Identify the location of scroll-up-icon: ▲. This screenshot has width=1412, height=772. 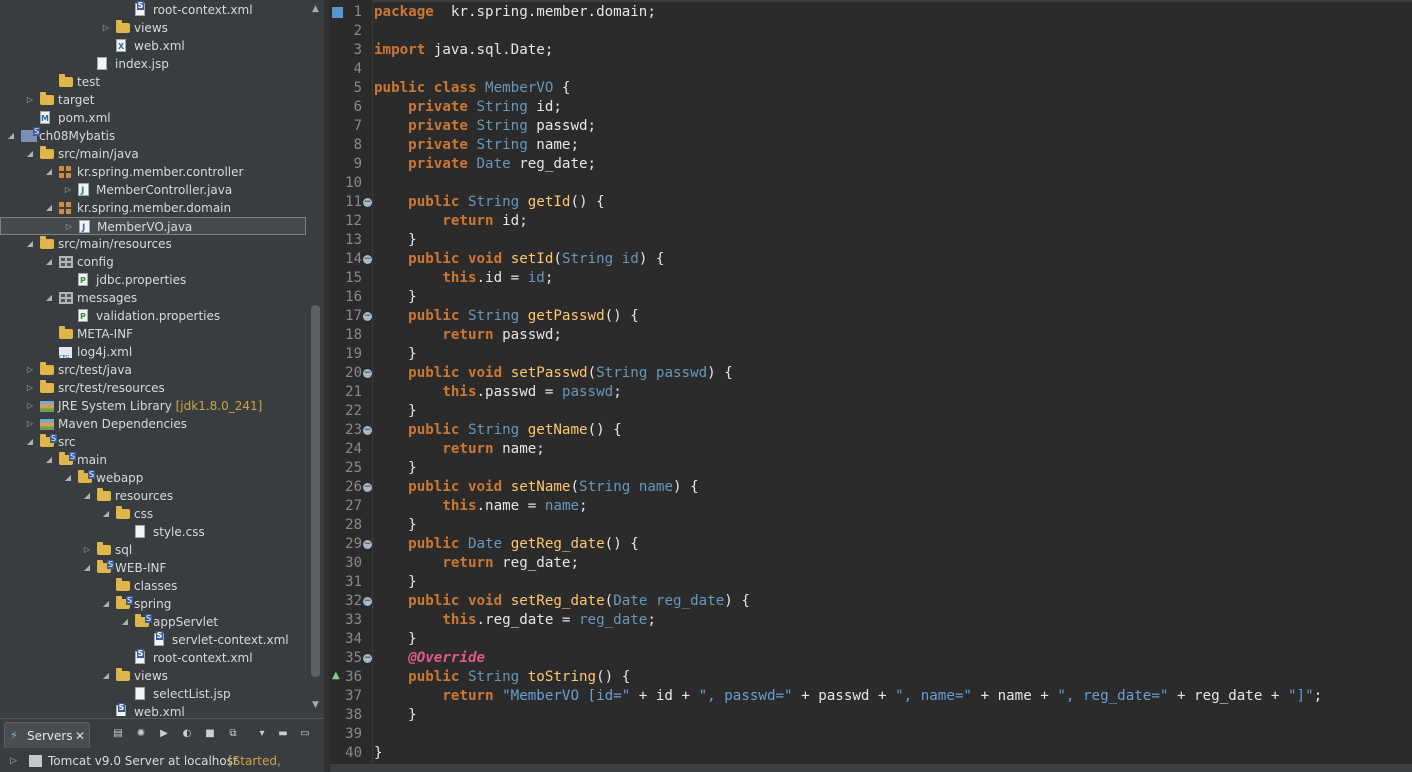
(315, 9).